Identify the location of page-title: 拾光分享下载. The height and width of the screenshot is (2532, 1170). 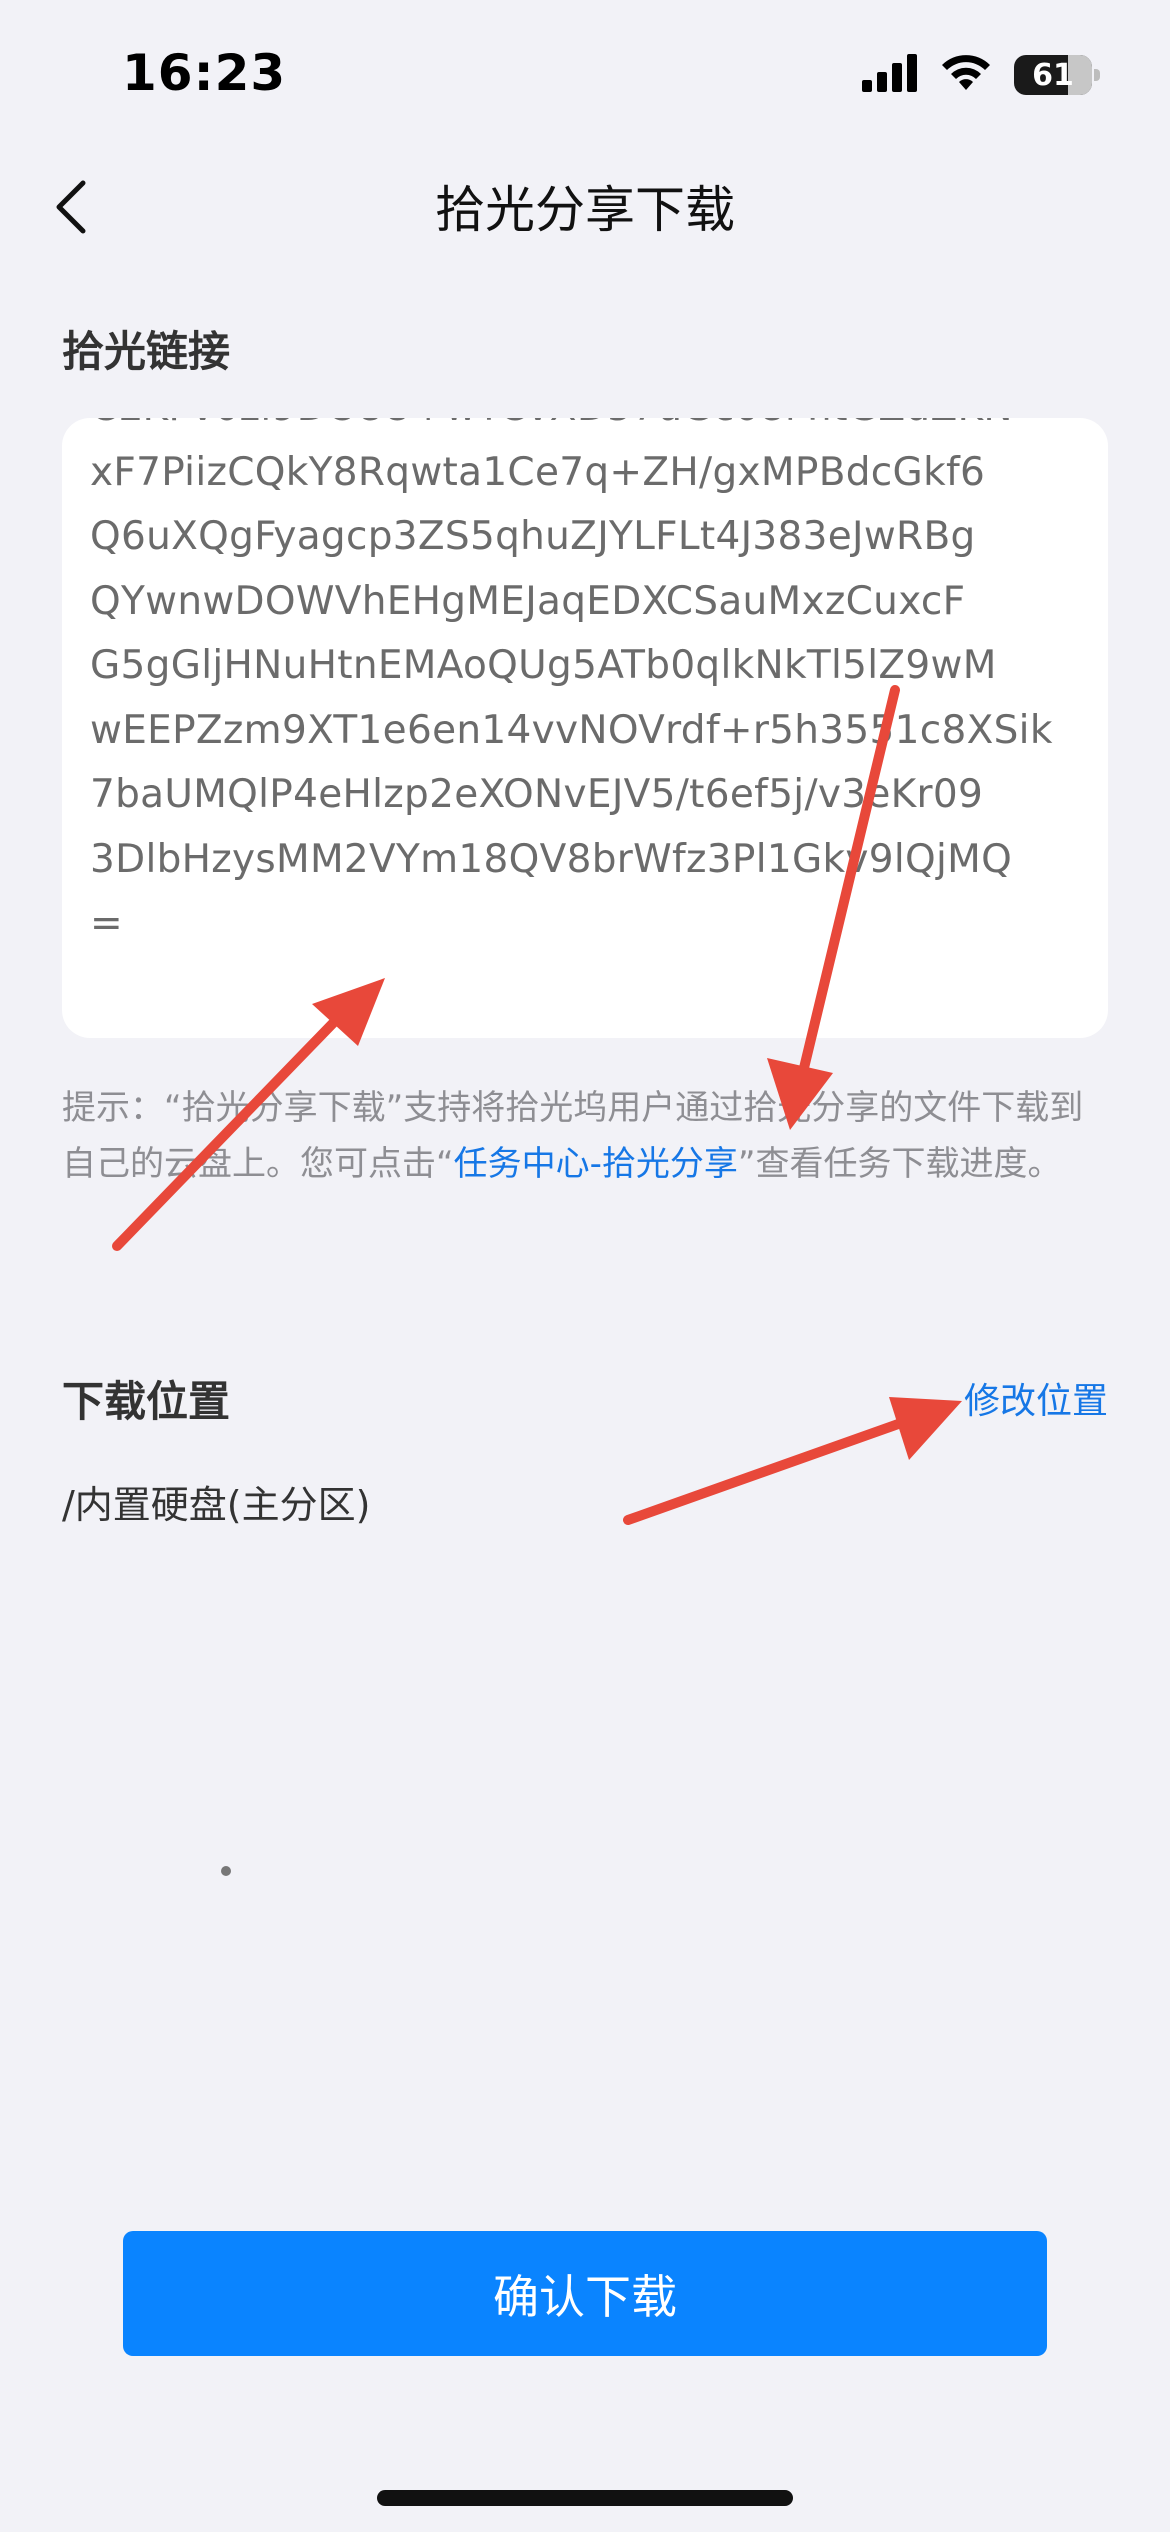
(585, 210).